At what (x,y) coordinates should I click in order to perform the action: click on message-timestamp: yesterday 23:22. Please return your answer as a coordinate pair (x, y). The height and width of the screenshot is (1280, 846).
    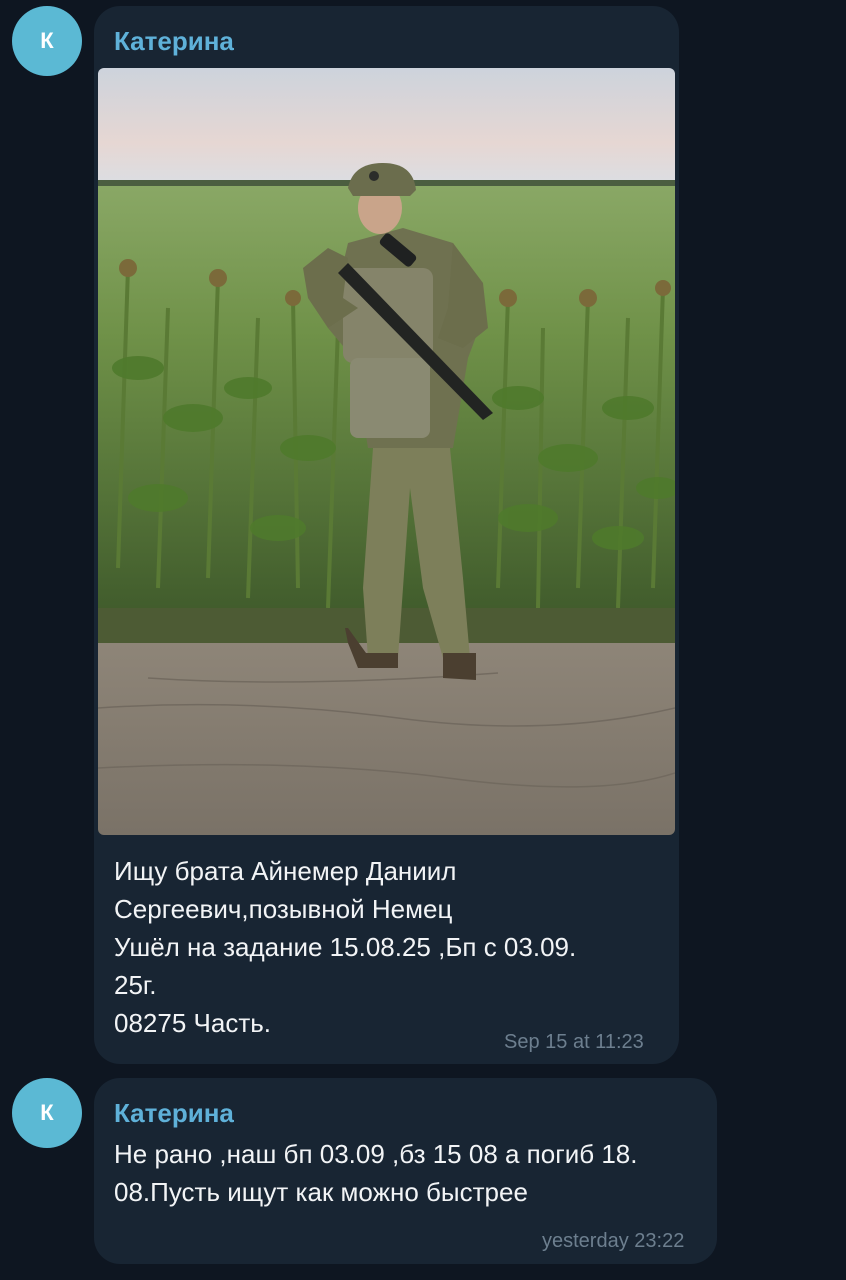
    Looking at the image, I should click on (613, 1241).